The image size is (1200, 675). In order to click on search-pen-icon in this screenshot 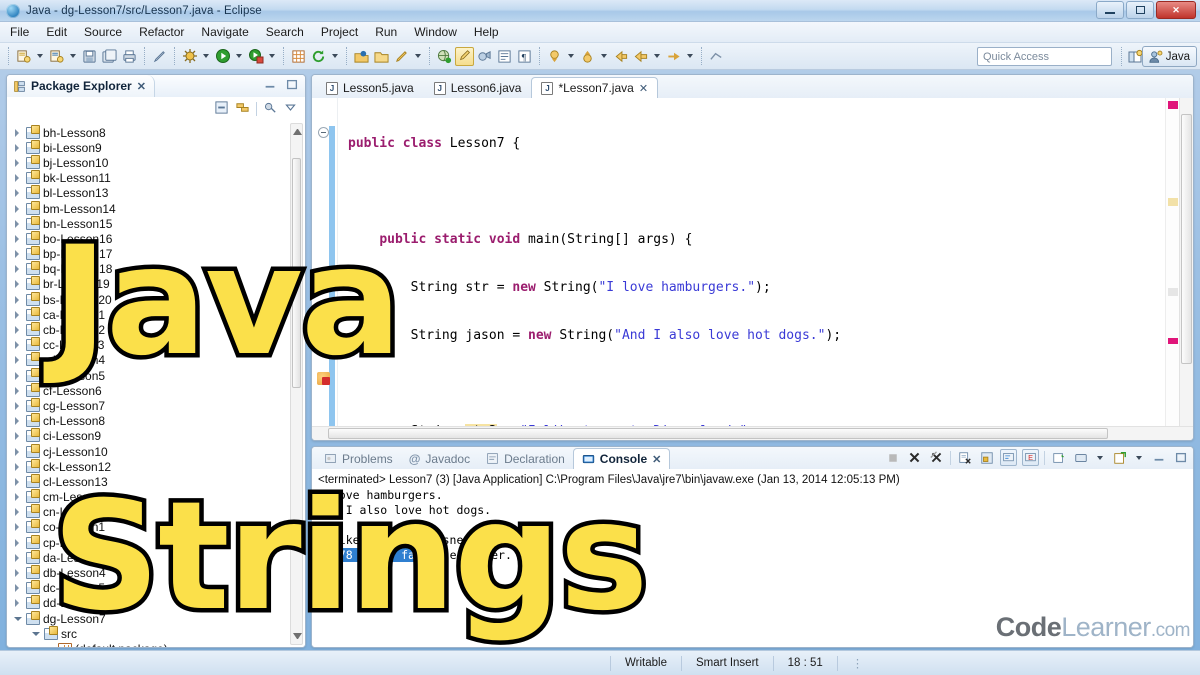, I will do `click(401, 56)`.